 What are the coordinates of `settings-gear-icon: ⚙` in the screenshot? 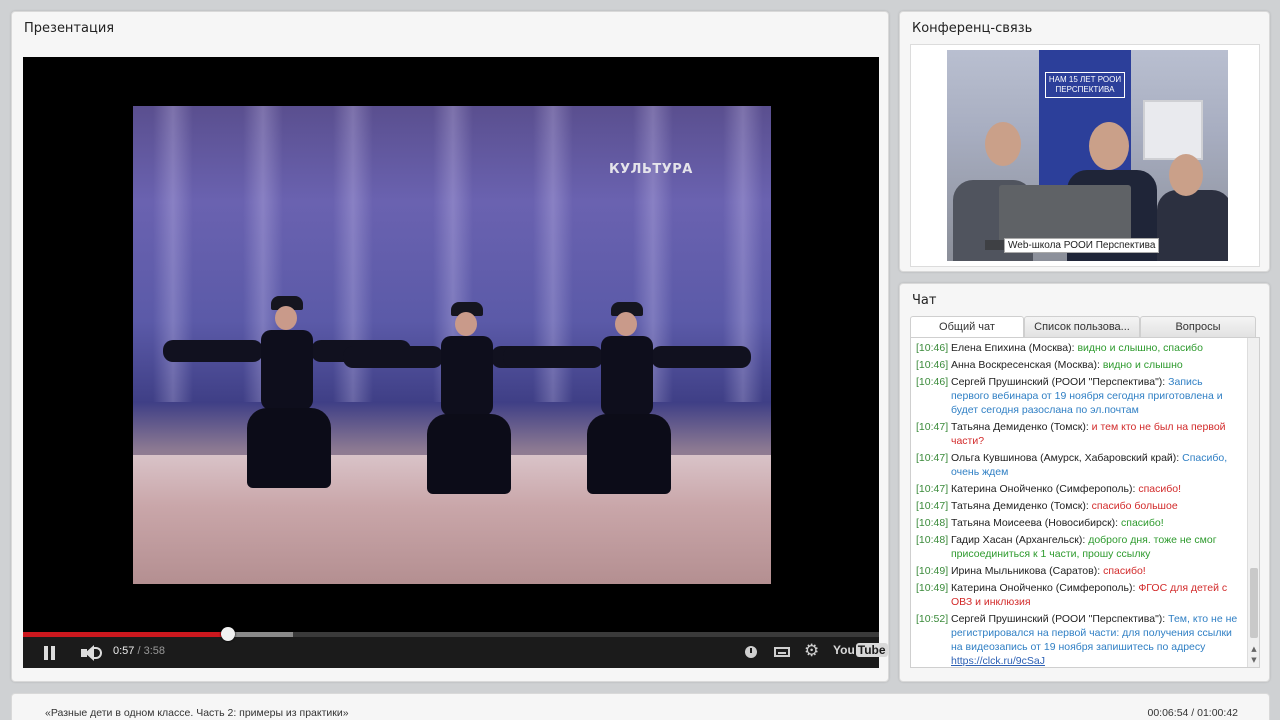 It's located at (811, 651).